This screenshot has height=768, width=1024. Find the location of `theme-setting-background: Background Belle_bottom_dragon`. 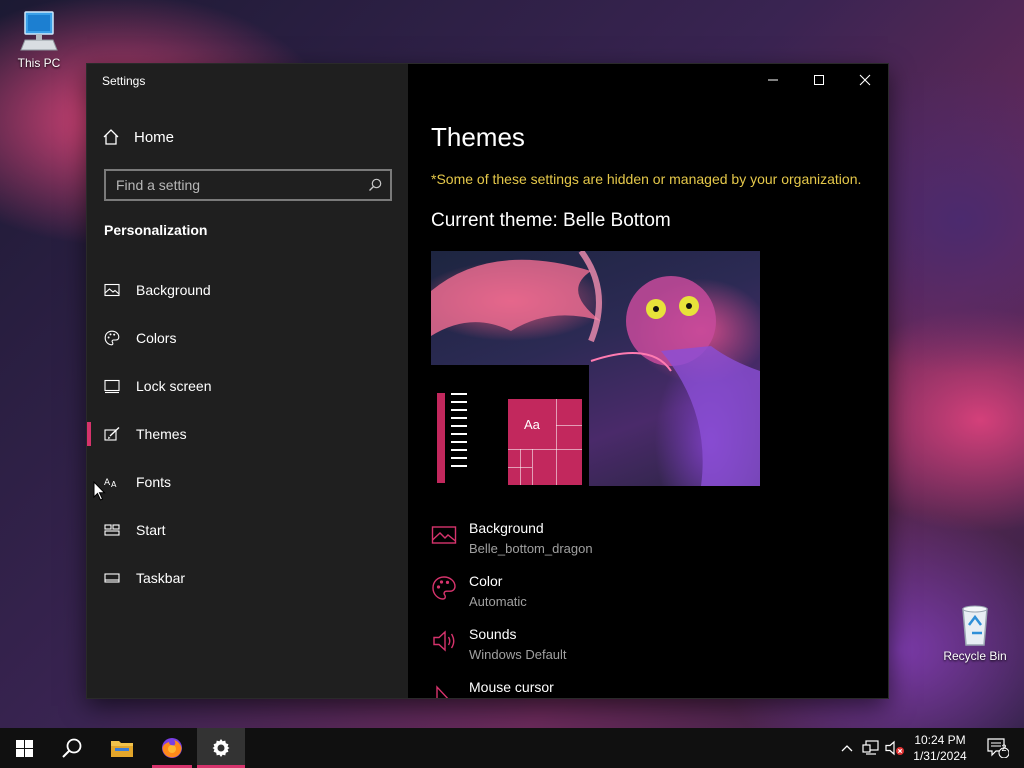

theme-setting-background: Background Belle_bottom_dragon is located at coordinates (512, 538).